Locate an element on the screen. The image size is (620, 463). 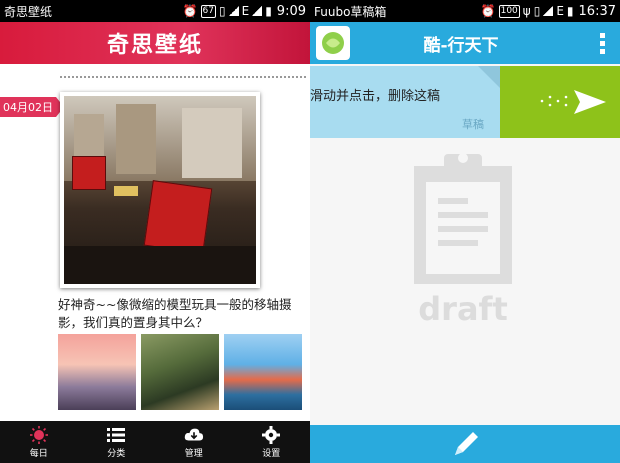
draft-text: 滑动并点击，删除这稿 is located at coordinates (375, 96).